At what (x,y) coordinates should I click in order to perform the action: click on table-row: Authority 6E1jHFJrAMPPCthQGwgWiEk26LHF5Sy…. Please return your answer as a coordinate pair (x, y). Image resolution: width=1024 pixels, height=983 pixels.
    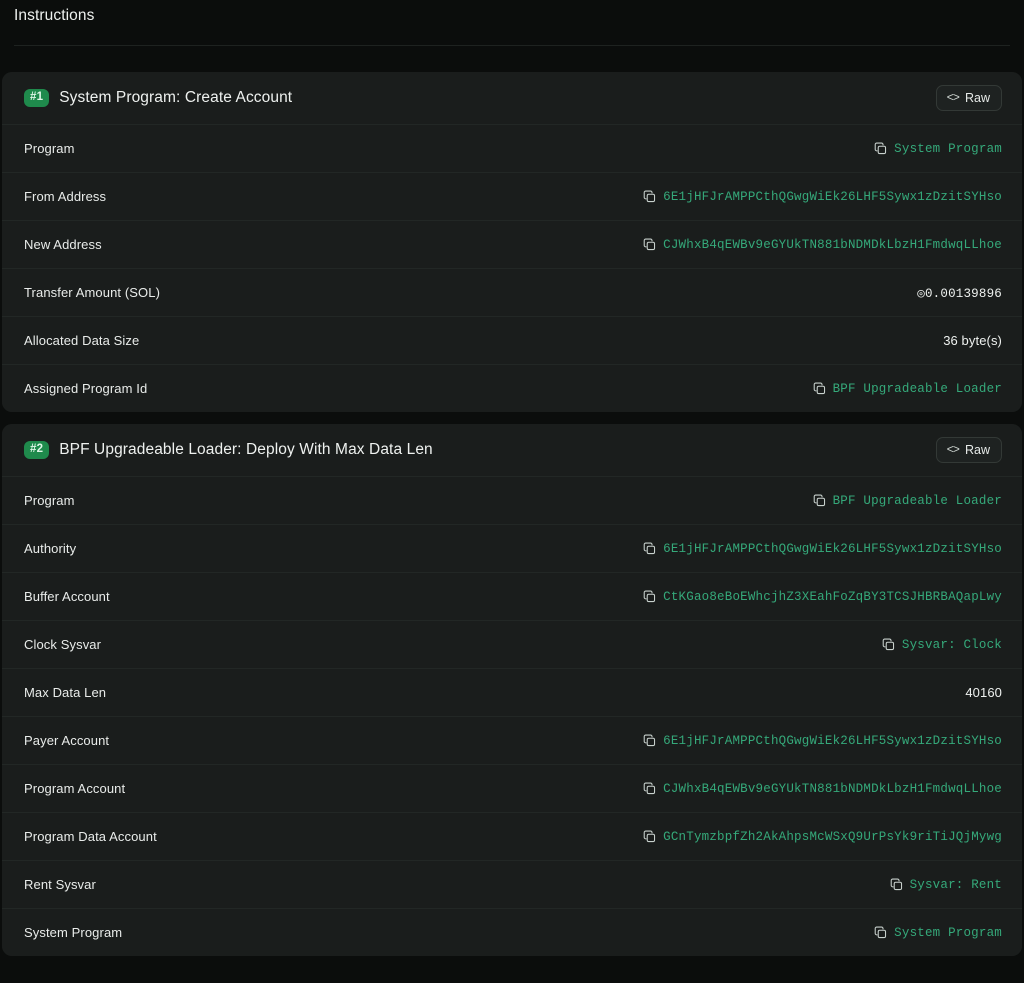
    Looking at the image, I should click on (512, 548).